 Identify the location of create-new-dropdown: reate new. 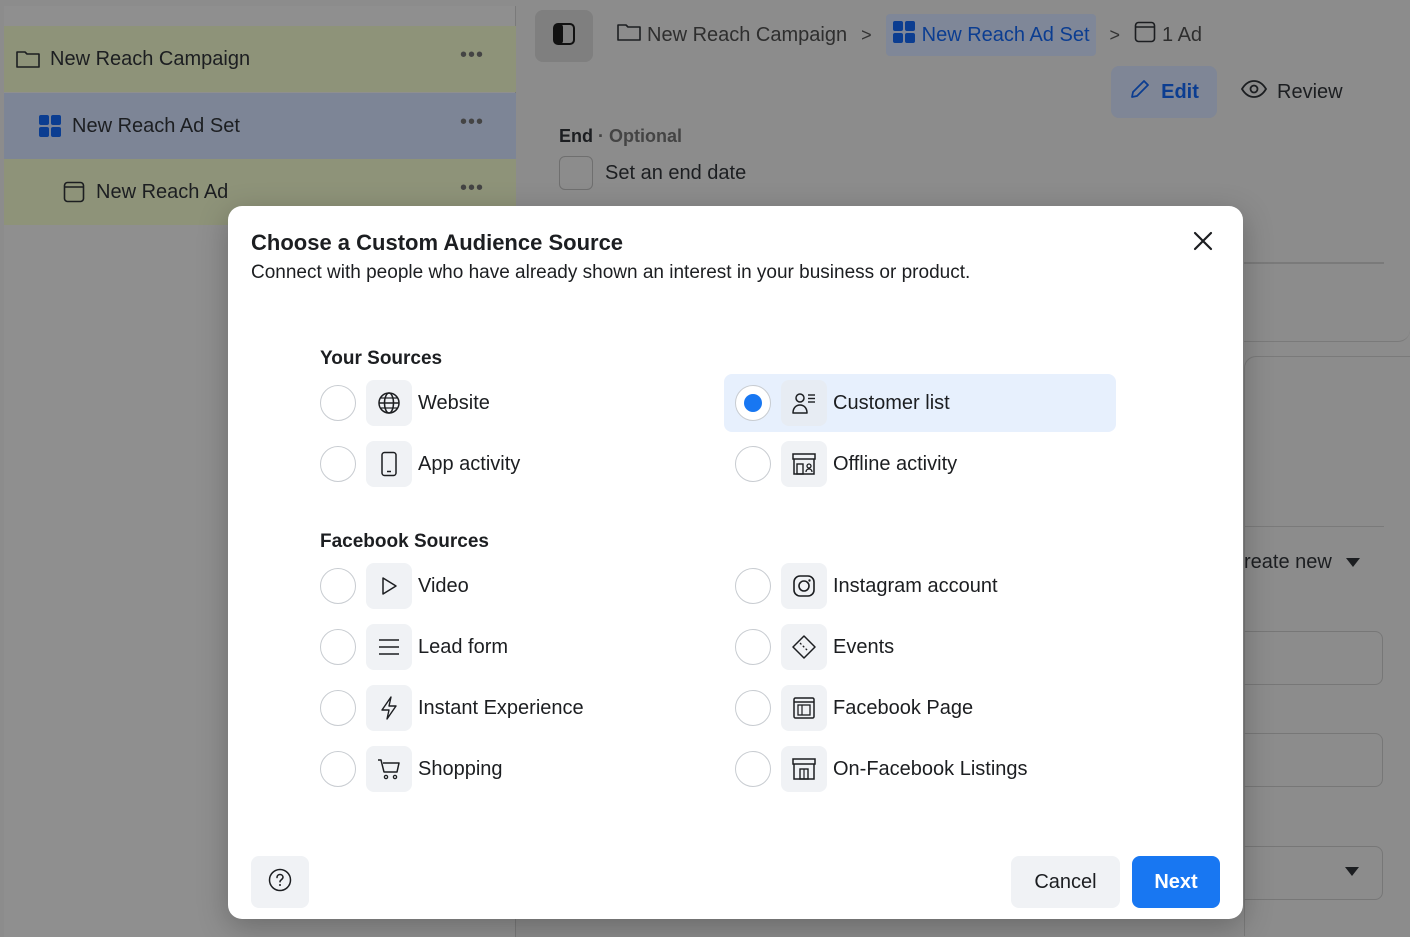
(1302, 562).